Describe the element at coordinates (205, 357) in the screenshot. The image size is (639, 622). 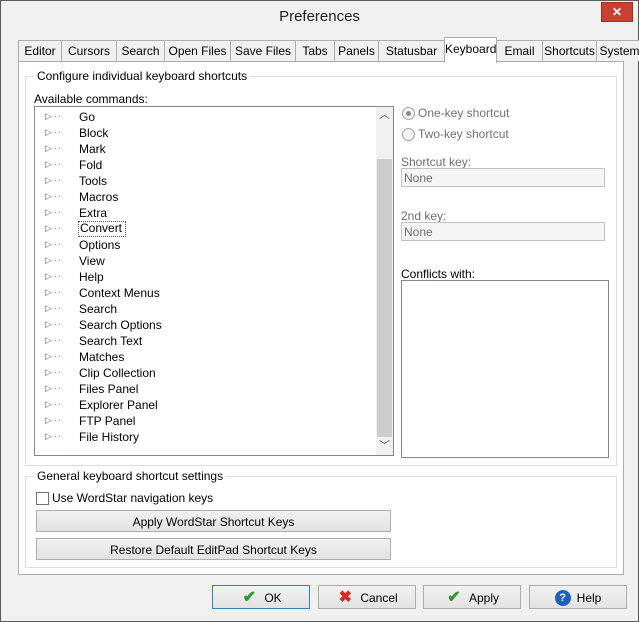
I see `tree-item: ▷ ·· Matches` at that location.